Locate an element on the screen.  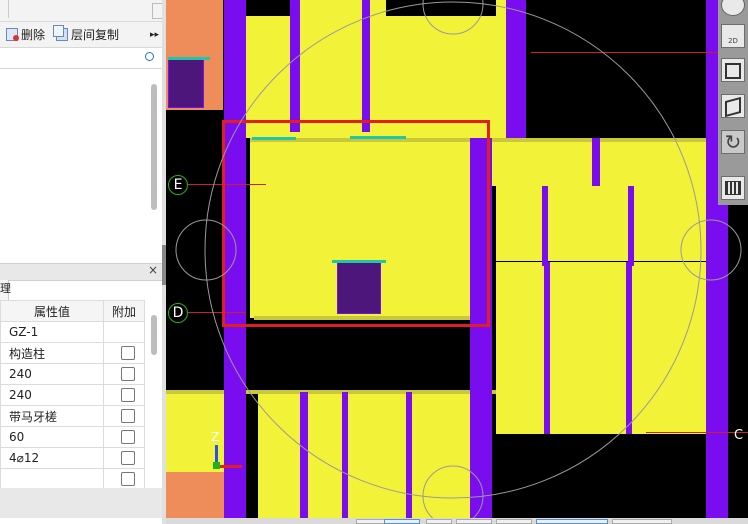
tree-scrollbar-thumb is located at coordinates (154, 147).